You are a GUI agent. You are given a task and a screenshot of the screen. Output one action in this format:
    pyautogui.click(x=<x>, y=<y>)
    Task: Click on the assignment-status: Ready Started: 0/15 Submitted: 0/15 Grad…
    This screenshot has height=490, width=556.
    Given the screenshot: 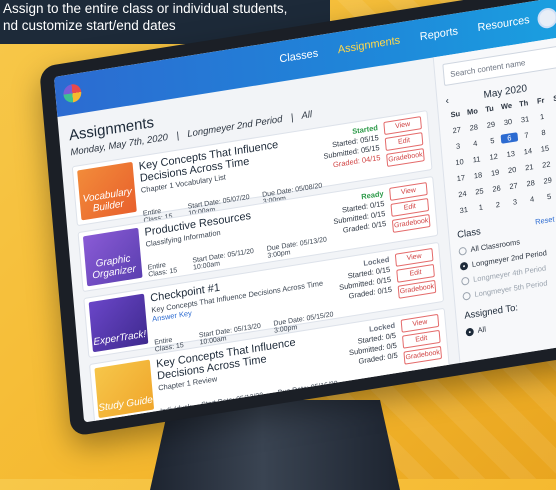 What is the action you would take?
    pyautogui.click(x=356, y=218)
    